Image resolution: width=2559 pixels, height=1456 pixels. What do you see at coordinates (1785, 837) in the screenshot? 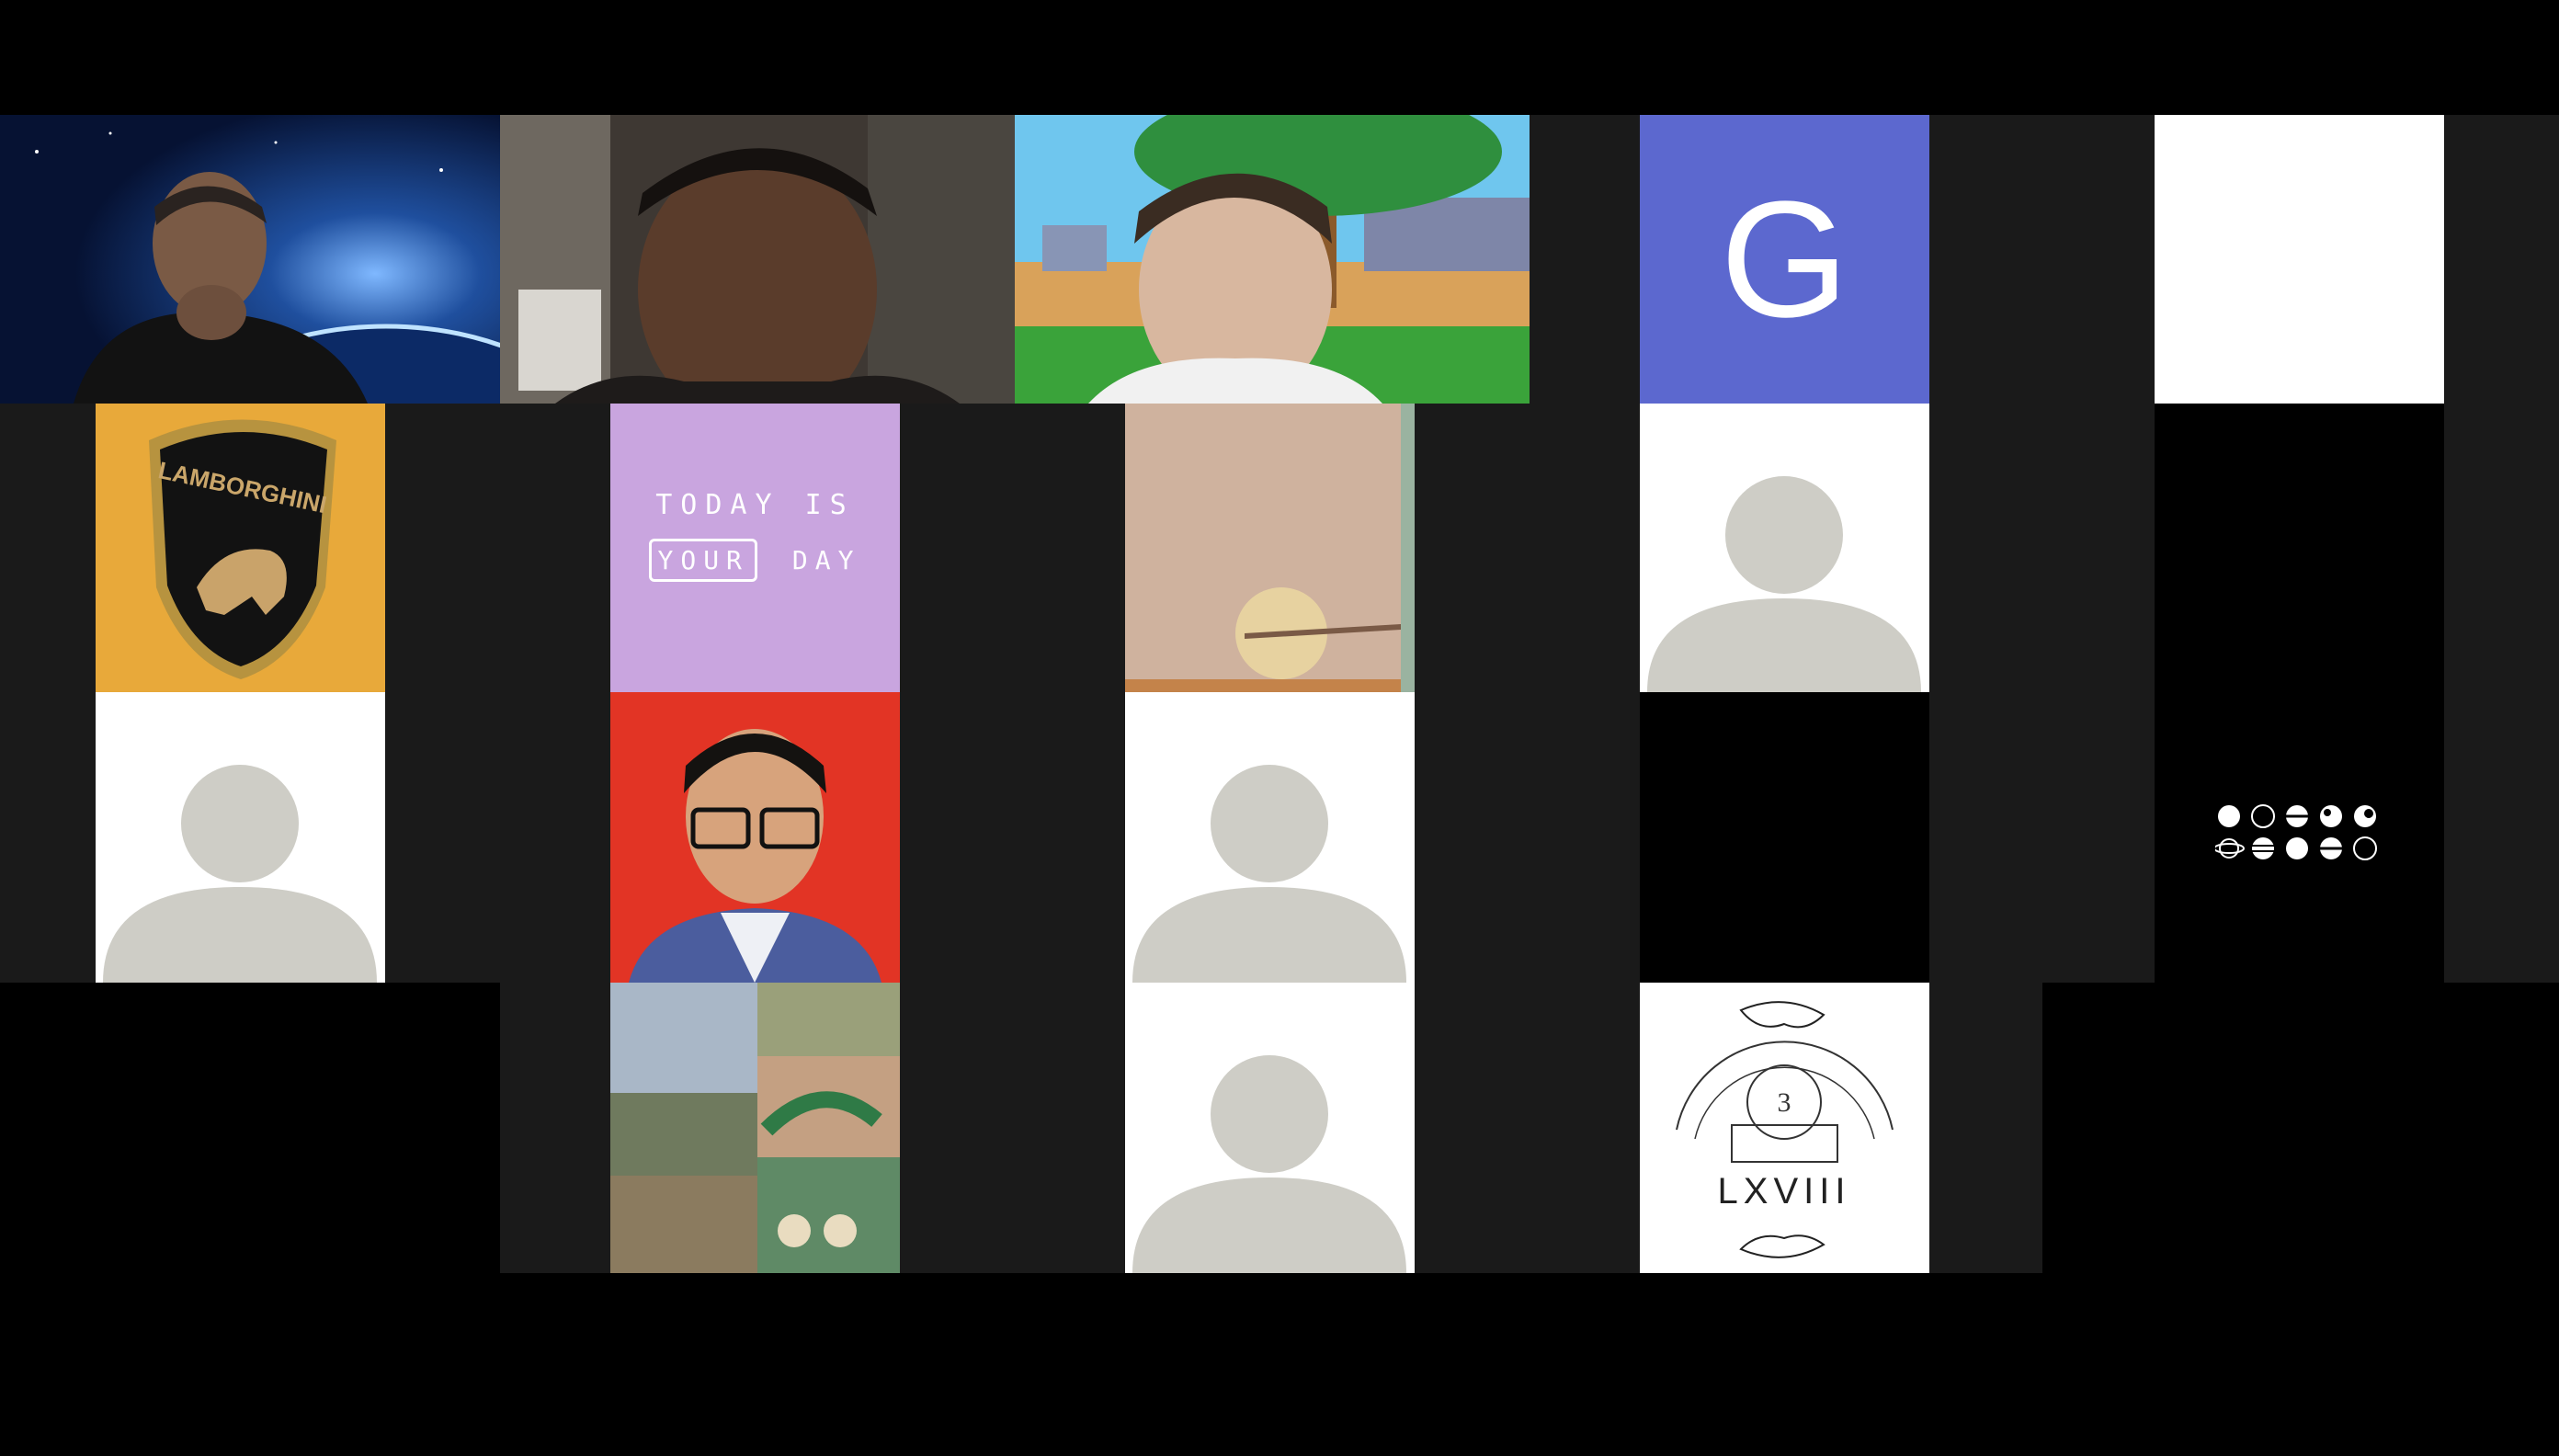
I see `black-tile` at bounding box center [1785, 837].